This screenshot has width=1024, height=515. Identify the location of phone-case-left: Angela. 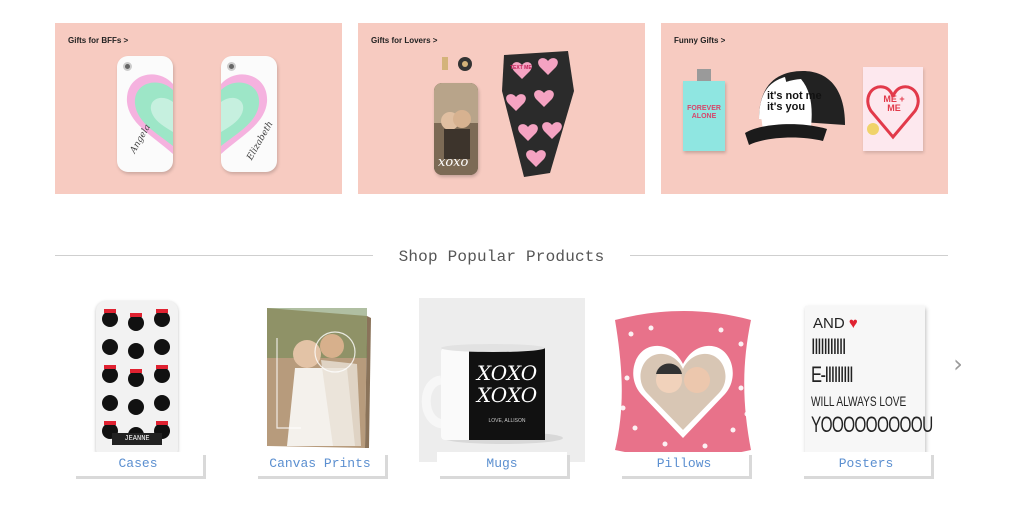
(145, 114).